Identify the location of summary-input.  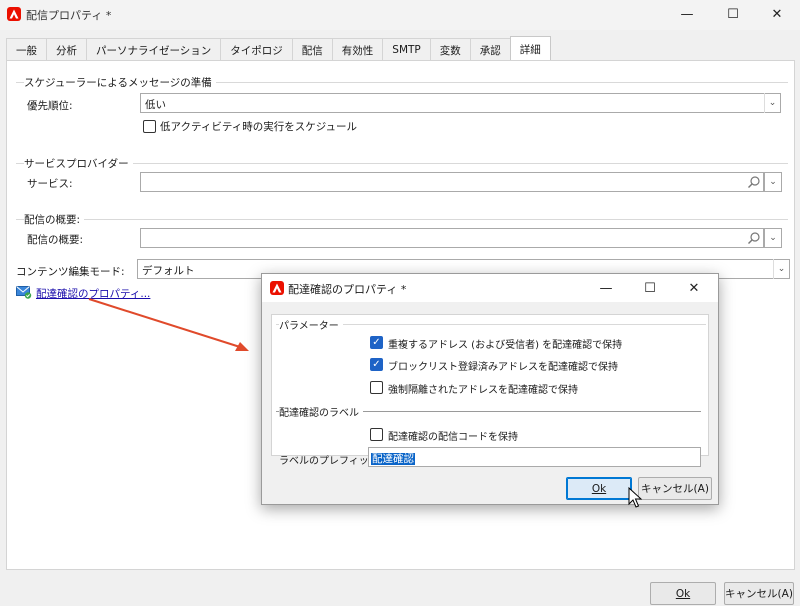
(452, 238).